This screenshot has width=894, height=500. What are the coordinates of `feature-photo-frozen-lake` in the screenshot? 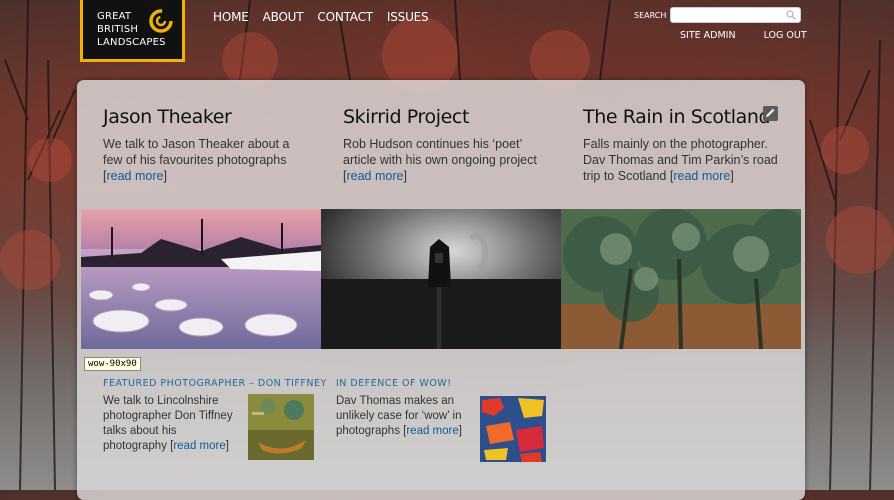 It's located at (201, 279).